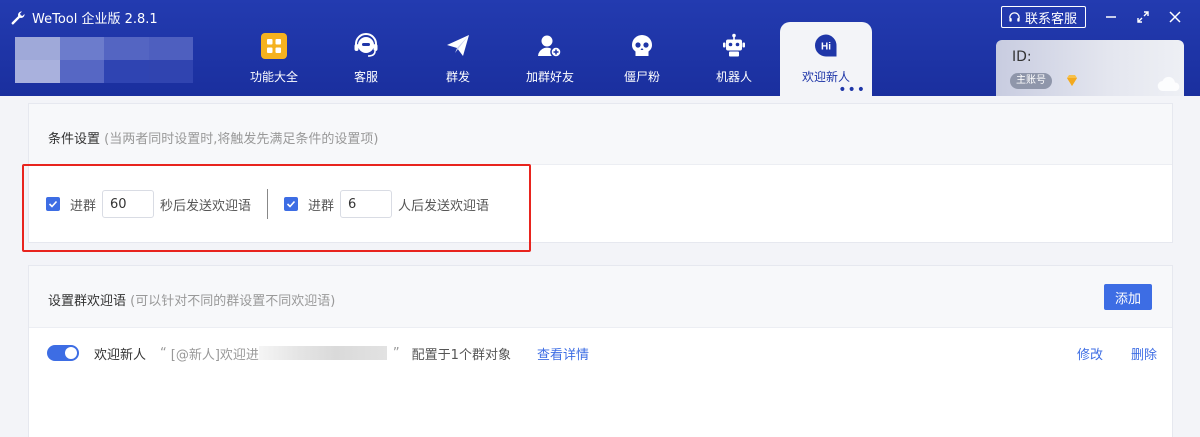  Describe the element at coordinates (549, 77) in the screenshot. I see `nav-item-label: 加群好友` at that location.